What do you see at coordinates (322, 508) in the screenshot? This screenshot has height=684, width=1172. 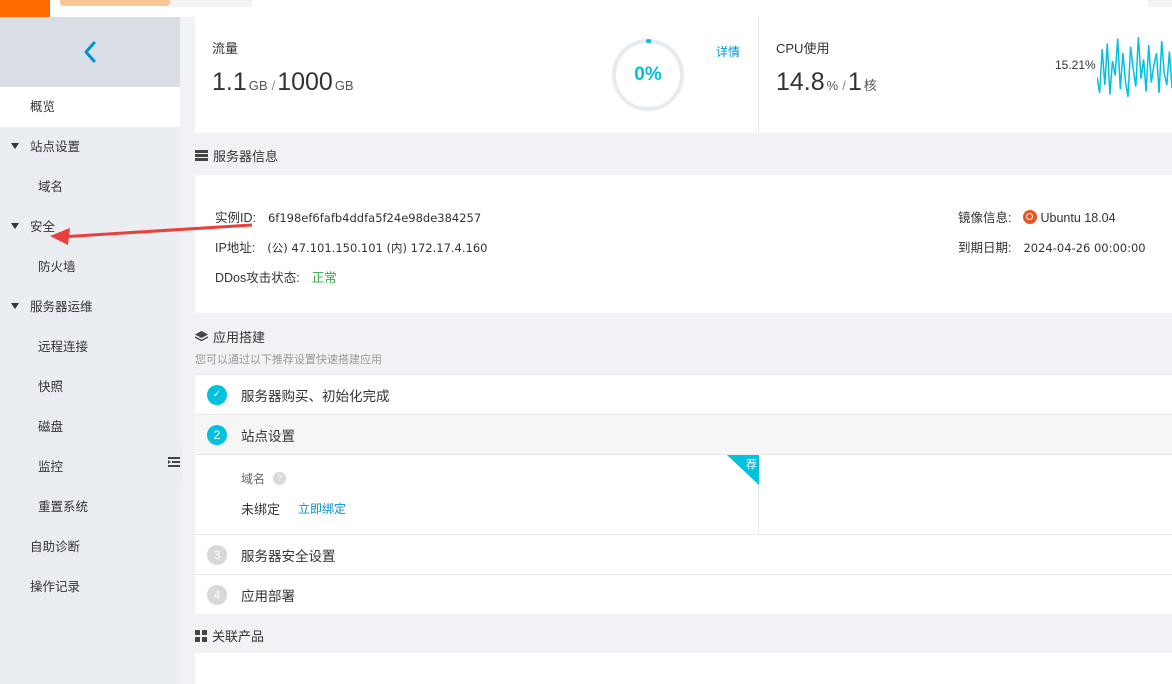 I see `bind-domain-link: 立即绑定` at bounding box center [322, 508].